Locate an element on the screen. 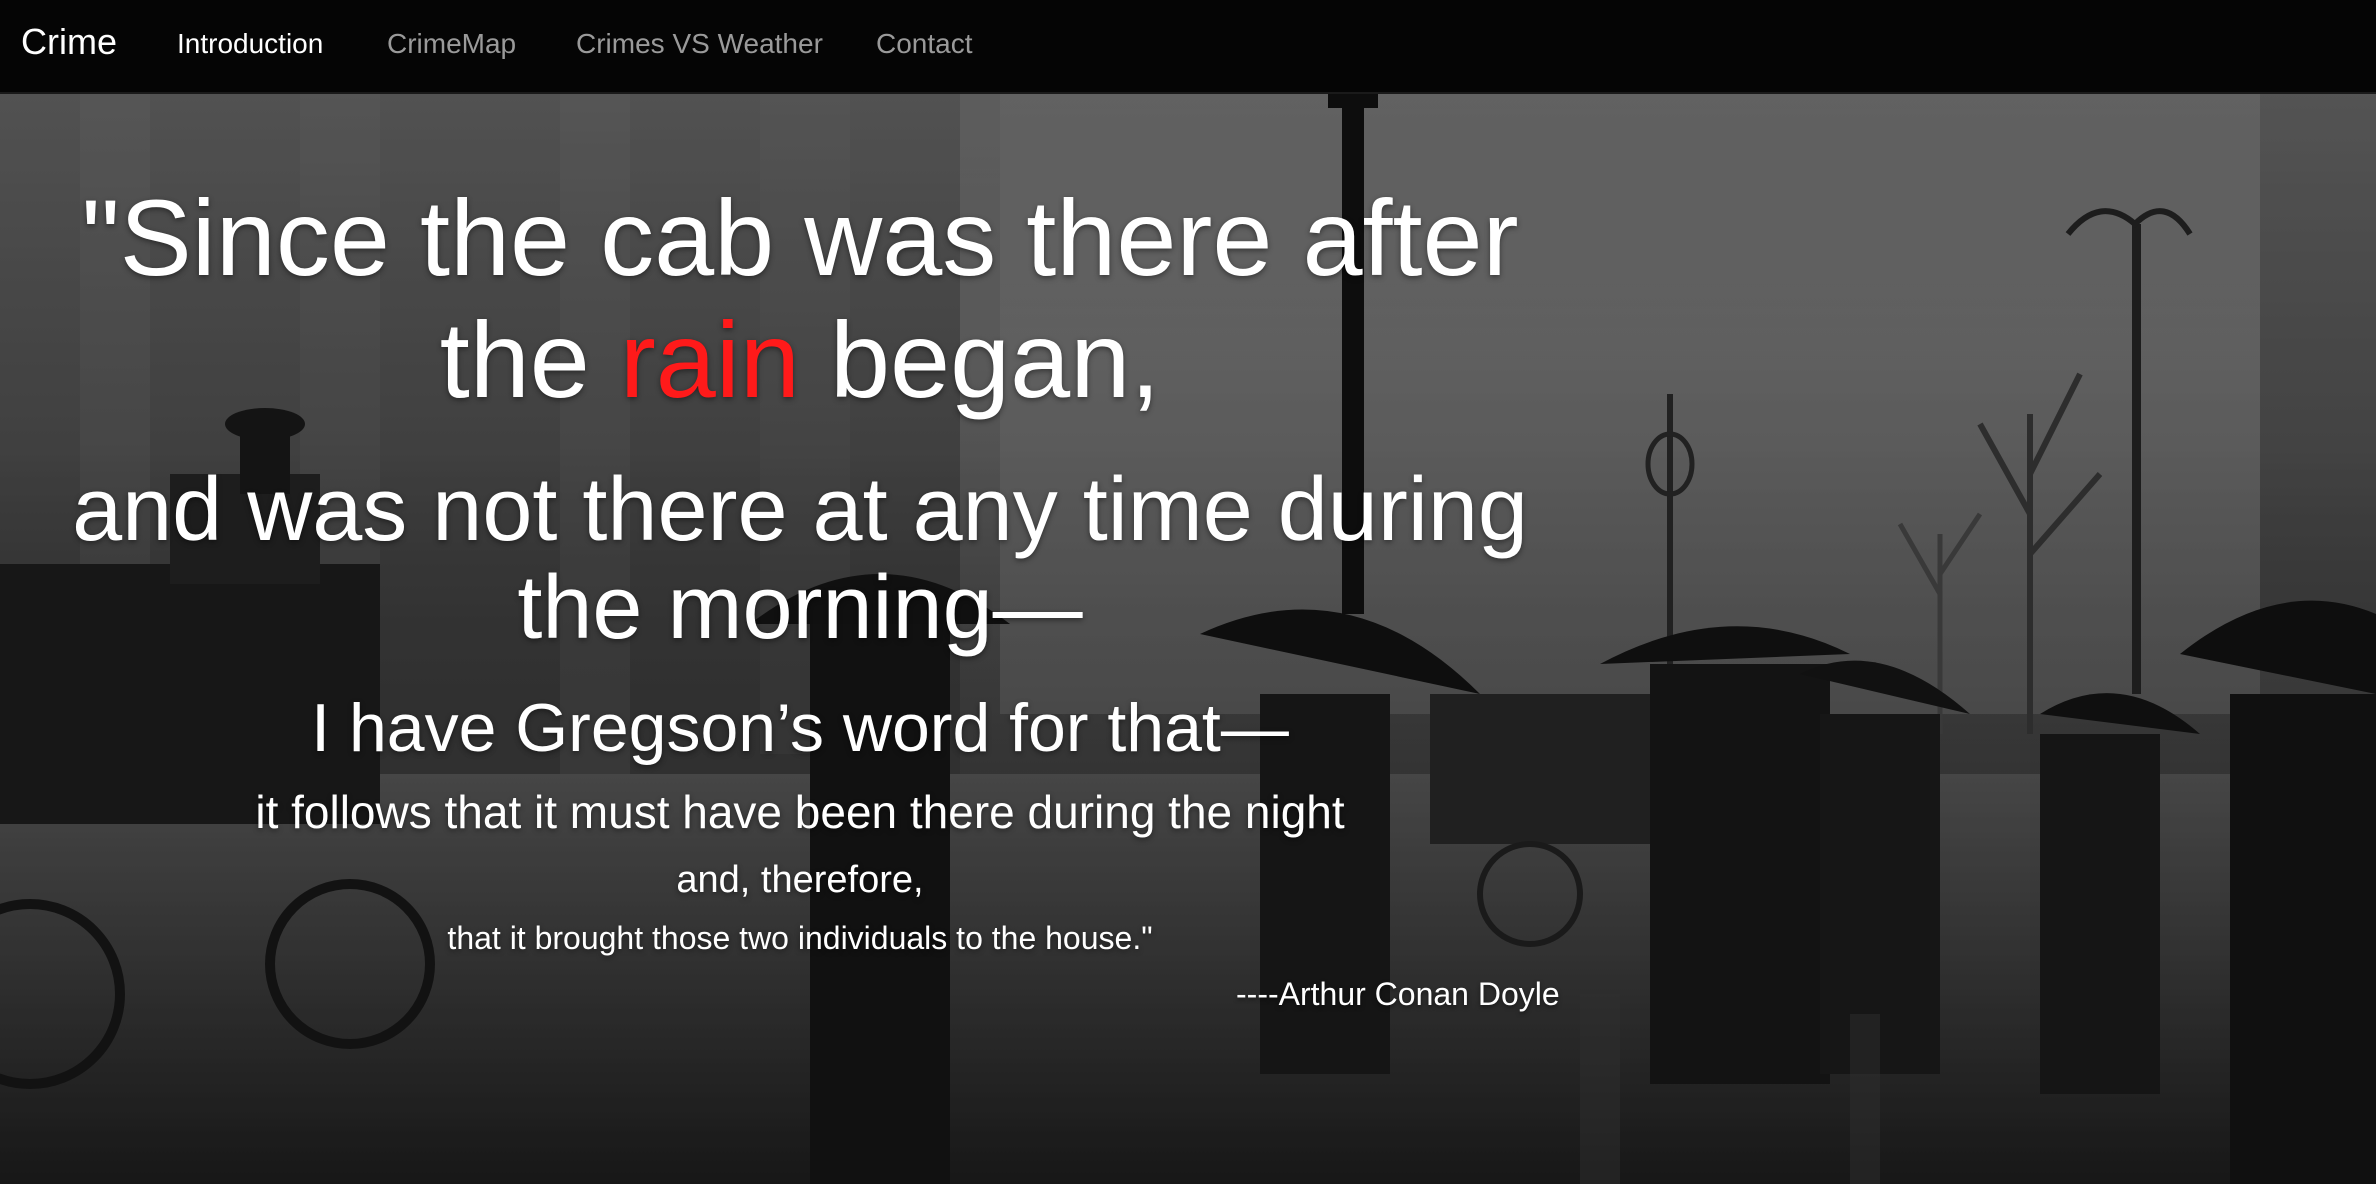 The image size is (2376, 1184). quote-line-5: I have Gregson’s word for that— is located at coordinates (800, 728).